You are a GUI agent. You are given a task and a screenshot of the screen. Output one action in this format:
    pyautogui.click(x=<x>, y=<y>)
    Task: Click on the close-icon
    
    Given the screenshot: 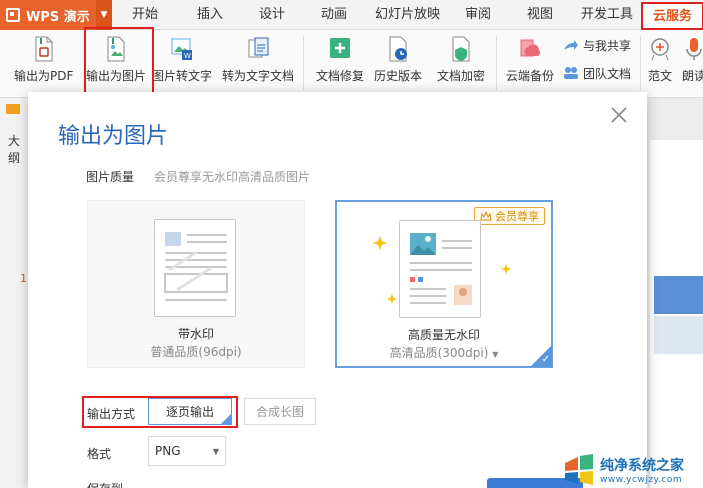 What is the action you would take?
    pyautogui.click(x=619, y=115)
    